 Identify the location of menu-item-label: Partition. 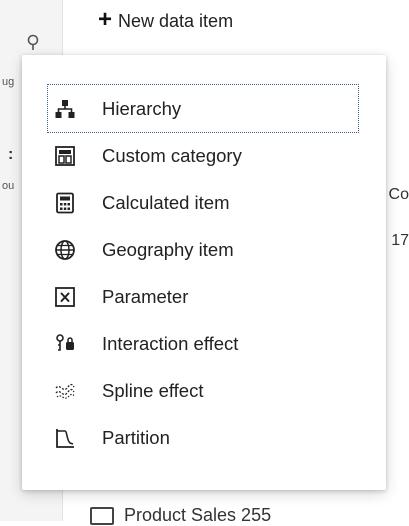
(136, 437).